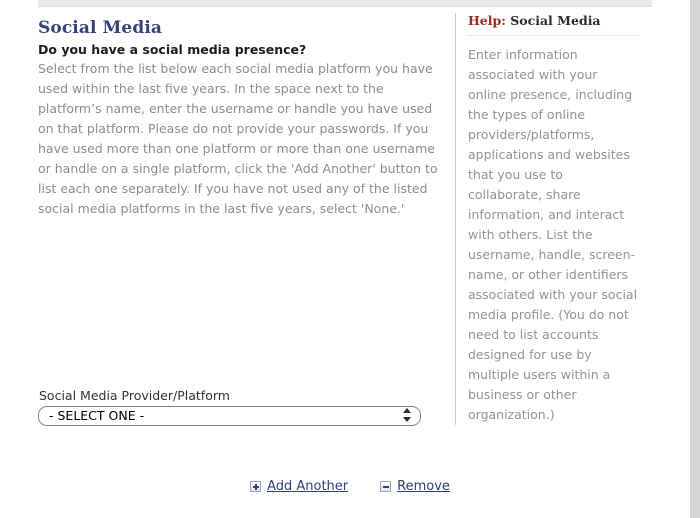 The width and height of the screenshot is (700, 518). I want to click on plus-icon, so click(256, 486).